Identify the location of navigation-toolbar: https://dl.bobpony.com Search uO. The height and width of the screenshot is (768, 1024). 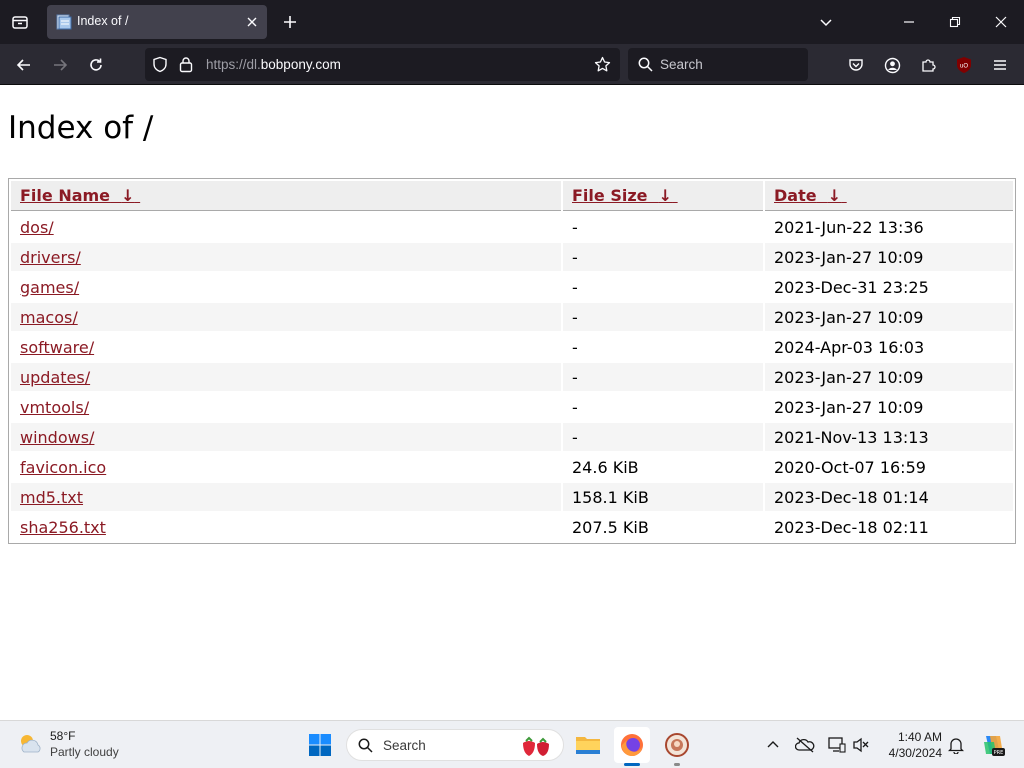
(512, 64).